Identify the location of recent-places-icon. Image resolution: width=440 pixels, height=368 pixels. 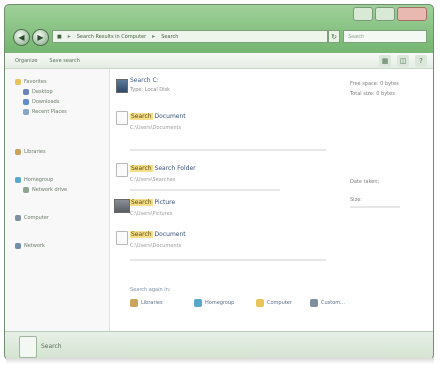
(26, 112).